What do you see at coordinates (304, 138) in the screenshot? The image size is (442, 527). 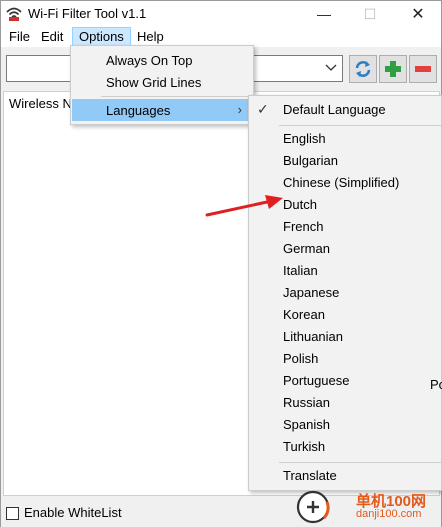 I see `lang-item-label: English` at bounding box center [304, 138].